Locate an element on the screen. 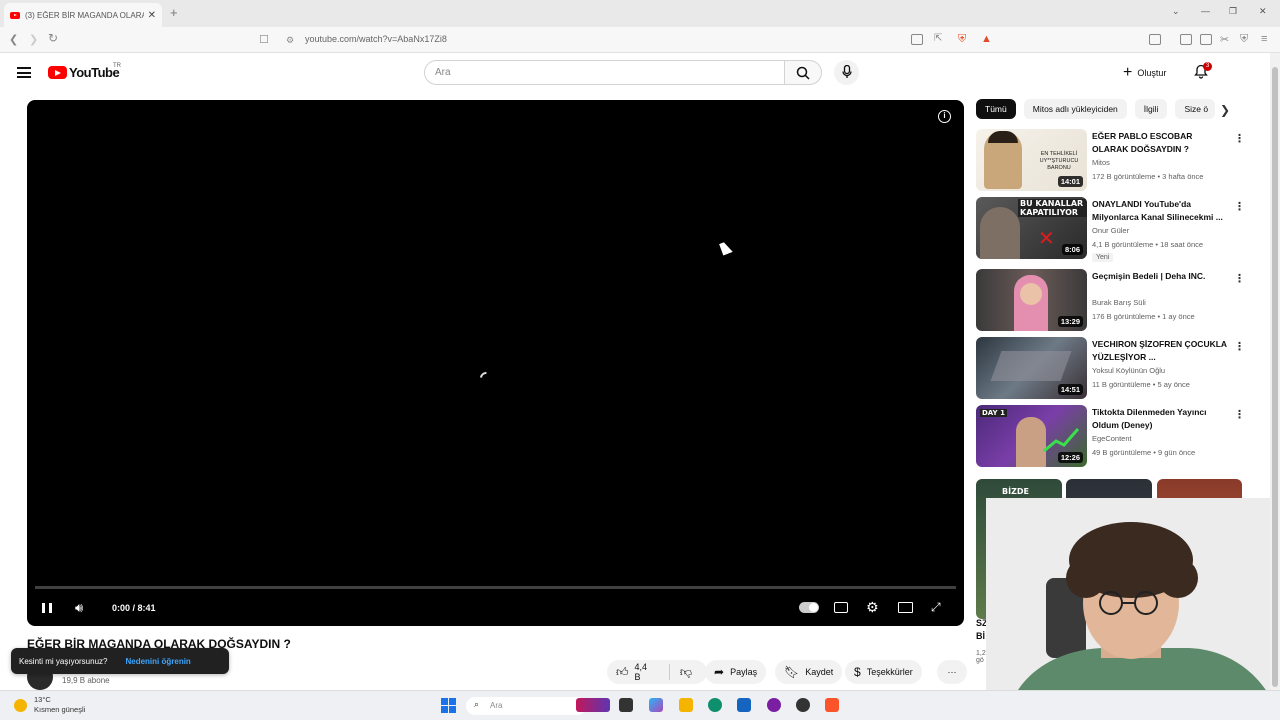 The image size is (1280, 720). create-button: + Oluştur is located at coordinates (1148, 73).